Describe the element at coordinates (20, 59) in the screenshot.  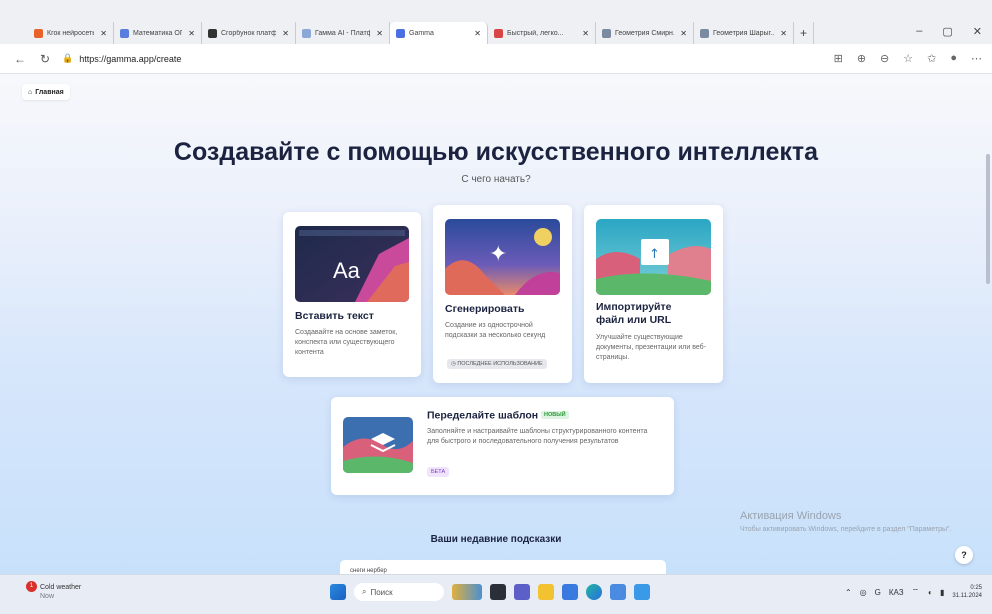
I see `back-icon: ←` at that location.